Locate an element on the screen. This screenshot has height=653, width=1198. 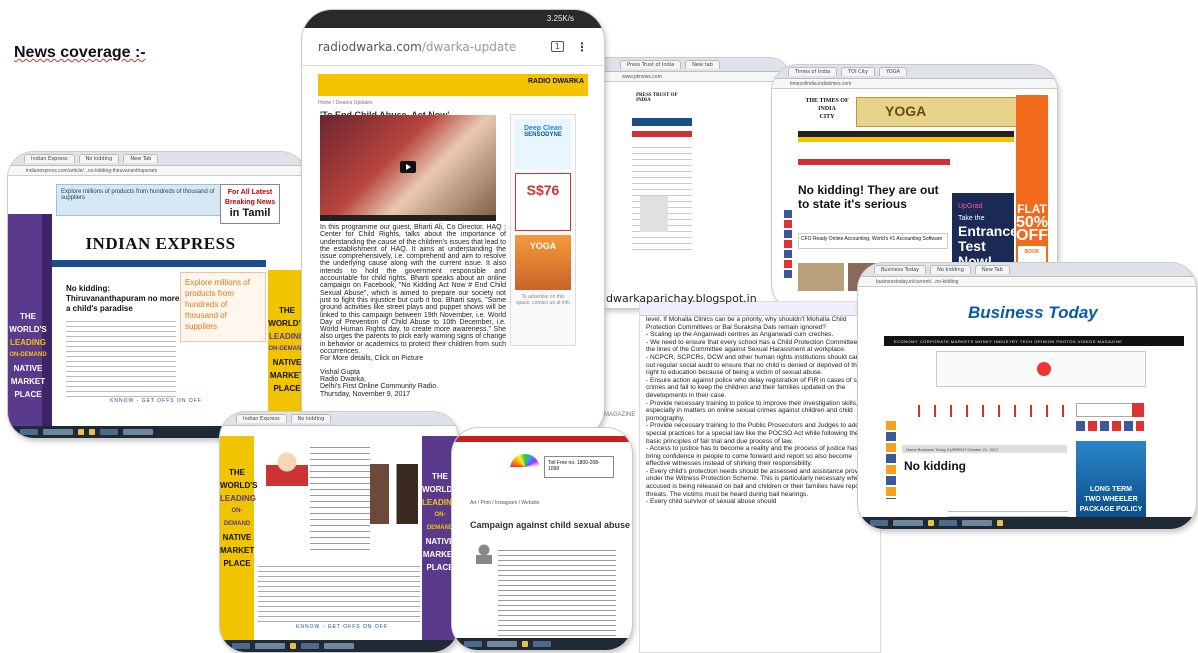
video-player is located at coordinates (408, 168).